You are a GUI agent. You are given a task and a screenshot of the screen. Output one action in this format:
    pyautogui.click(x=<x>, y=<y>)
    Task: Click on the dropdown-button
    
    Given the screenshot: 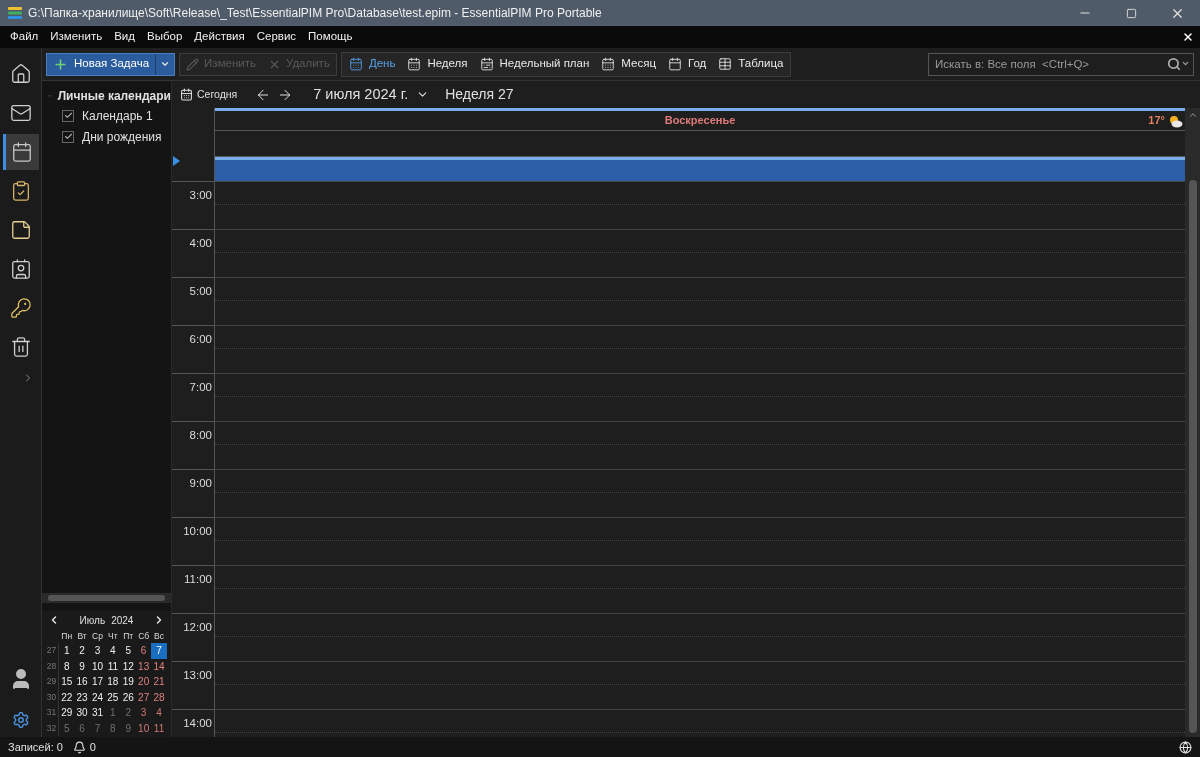 What is the action you would take?
    pyautogui.click(x=165, y=64)
    